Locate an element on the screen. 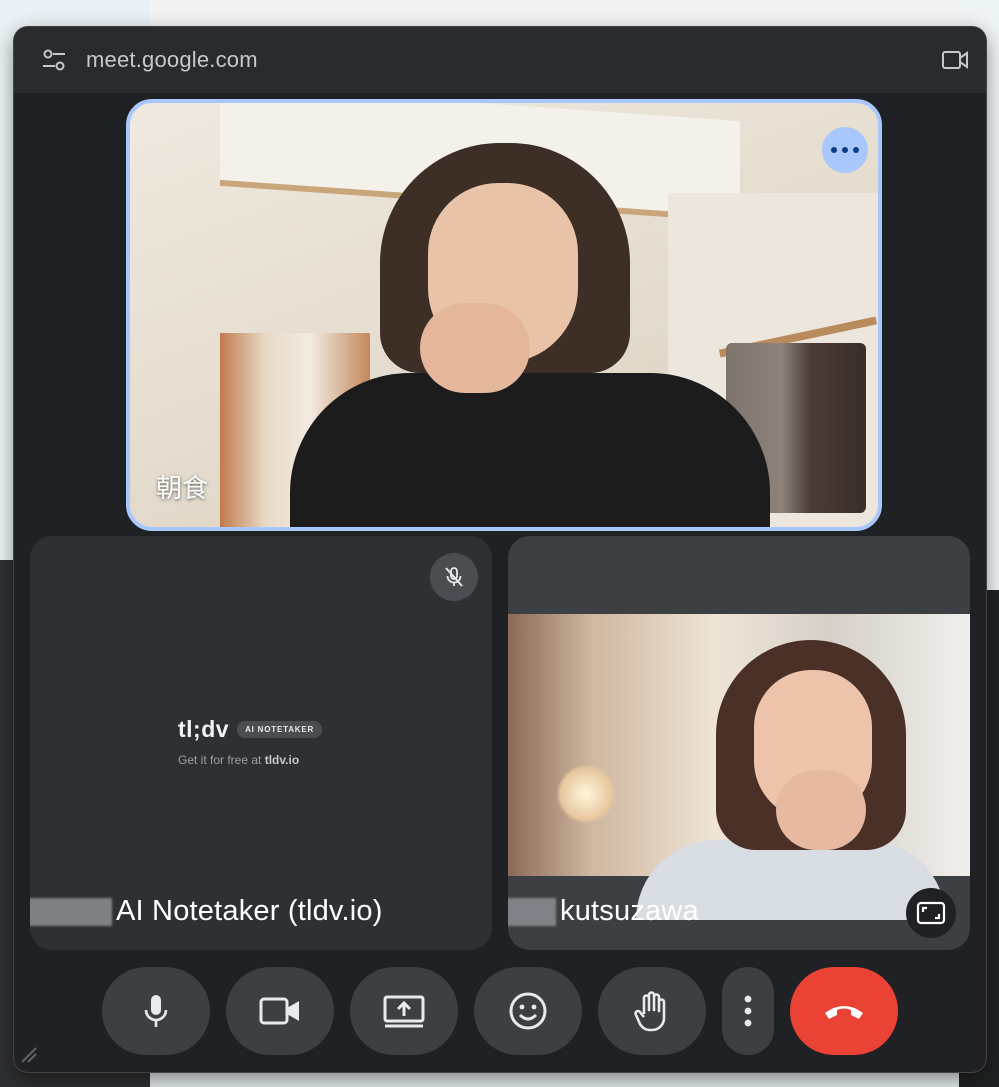 This screenshot has height=1087, width=999. more-options-button is located at coordinates (748, 1011).